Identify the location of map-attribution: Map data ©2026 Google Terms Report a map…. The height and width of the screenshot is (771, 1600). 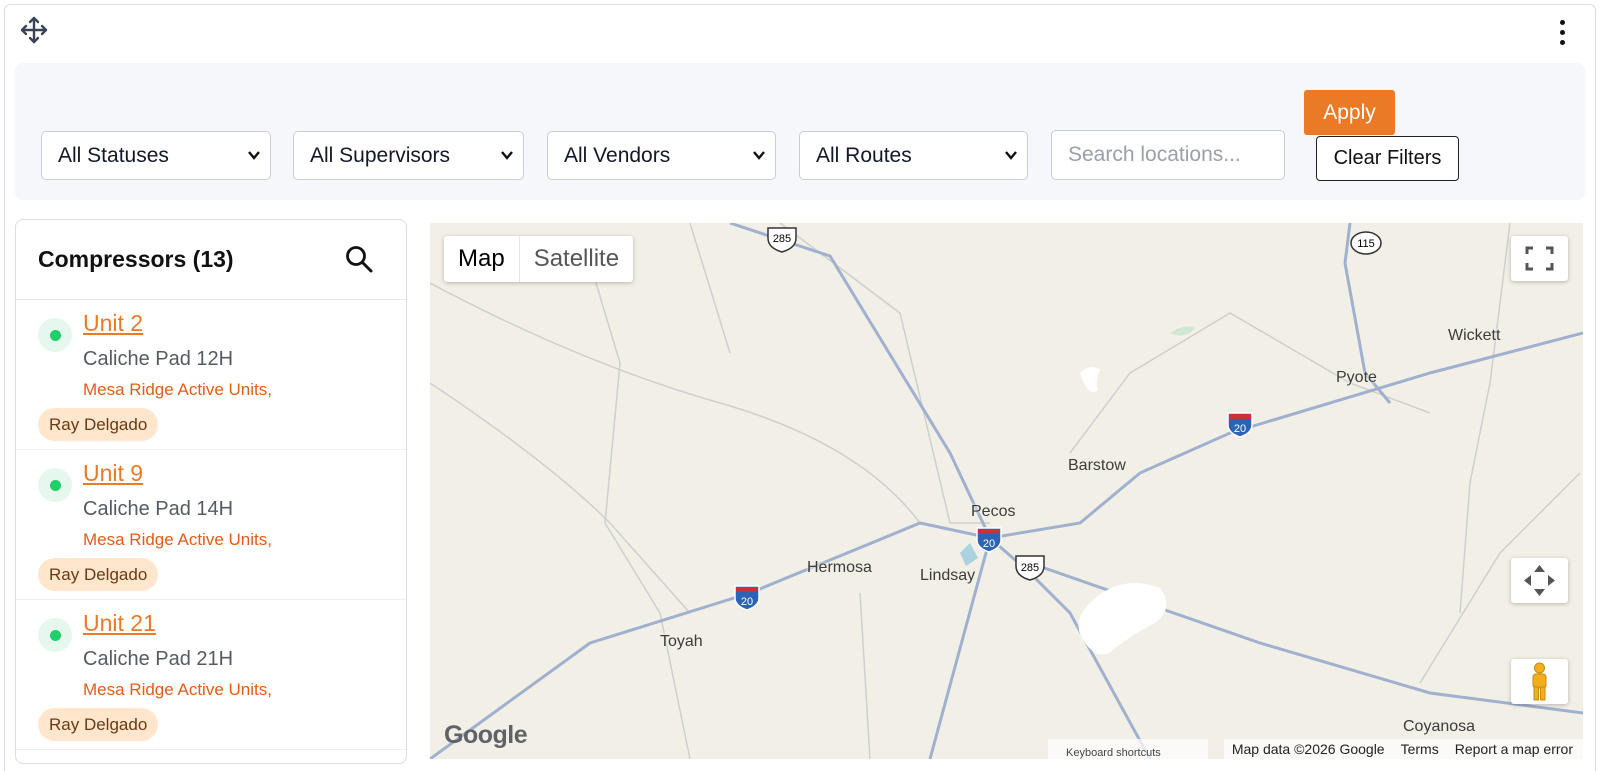
(1403, 749).